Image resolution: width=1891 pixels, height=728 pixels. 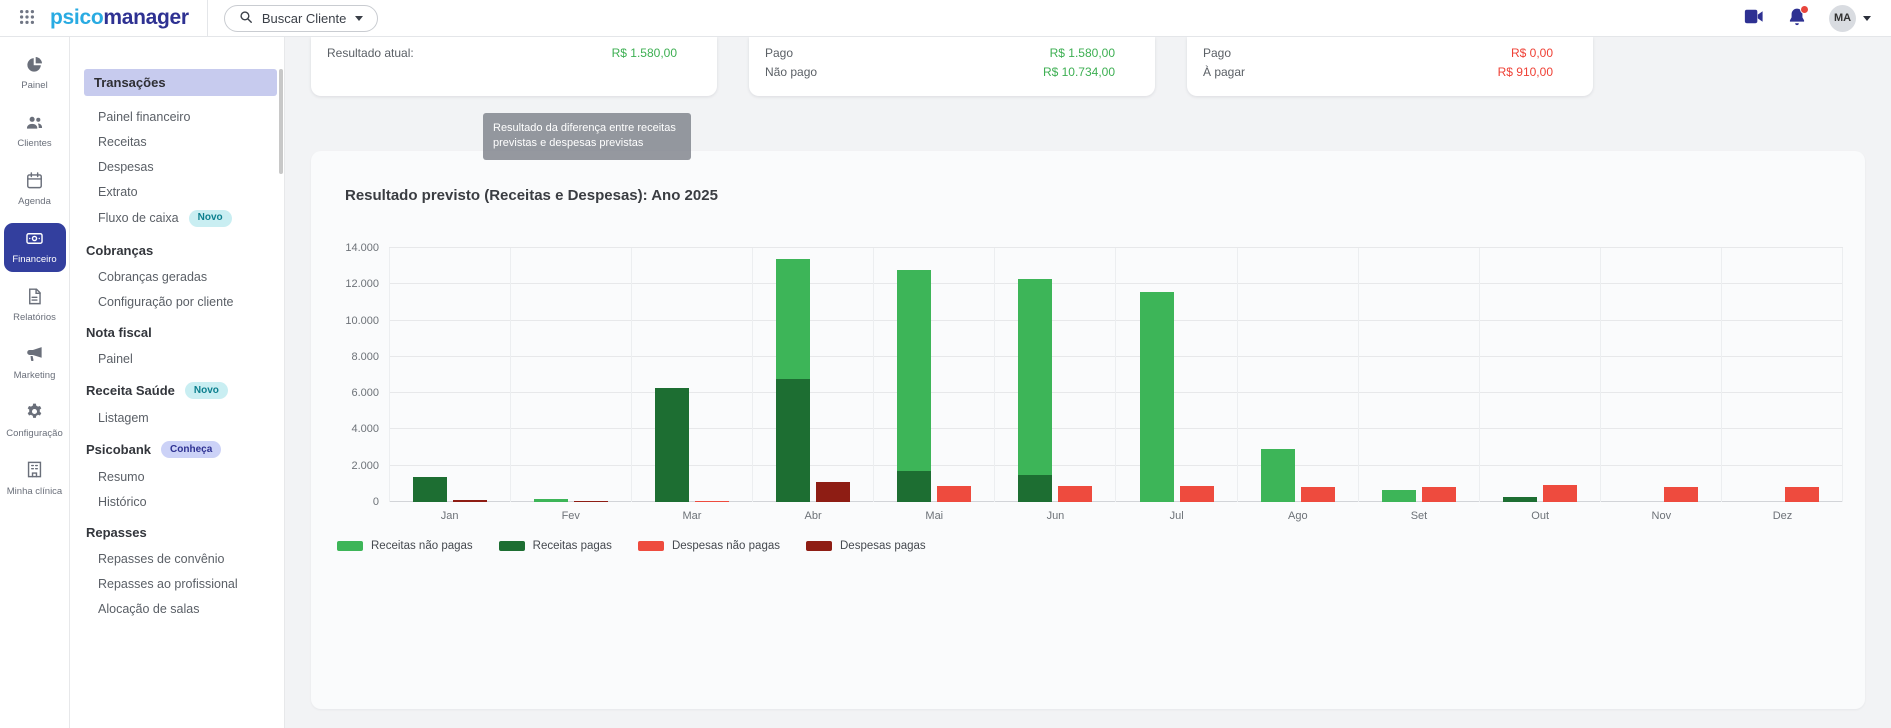 I want to click on rail-item-relatorios: Relatórios, so click(x=35, y=305).